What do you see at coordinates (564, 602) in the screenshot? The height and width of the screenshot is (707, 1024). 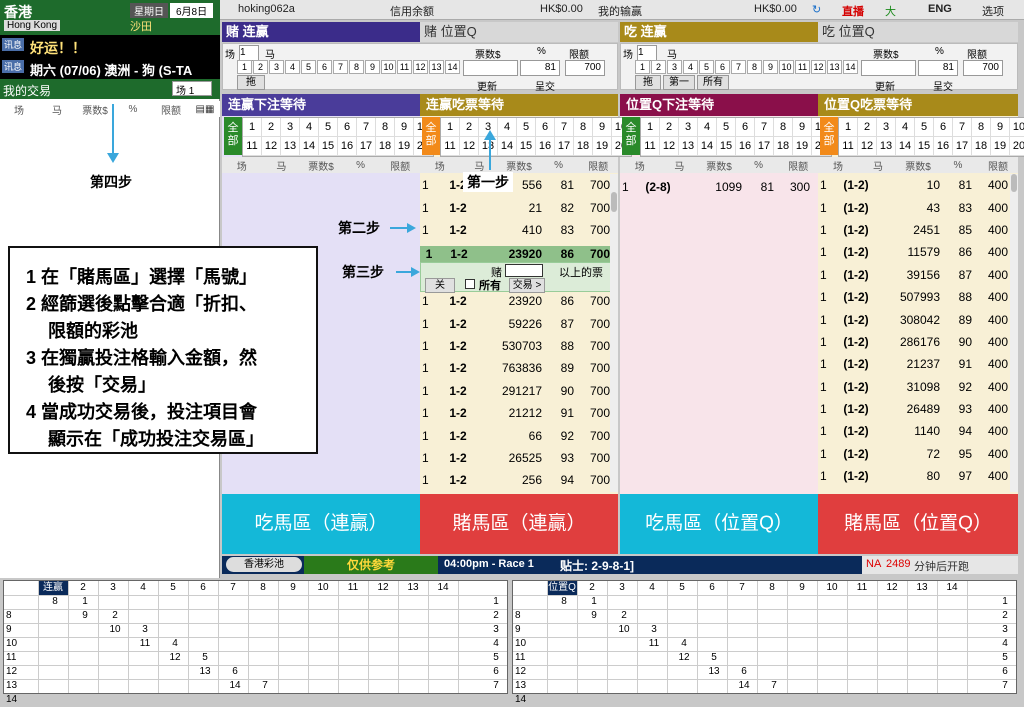 I see `matrix-cell: 8` at bounding box center [564, 602].